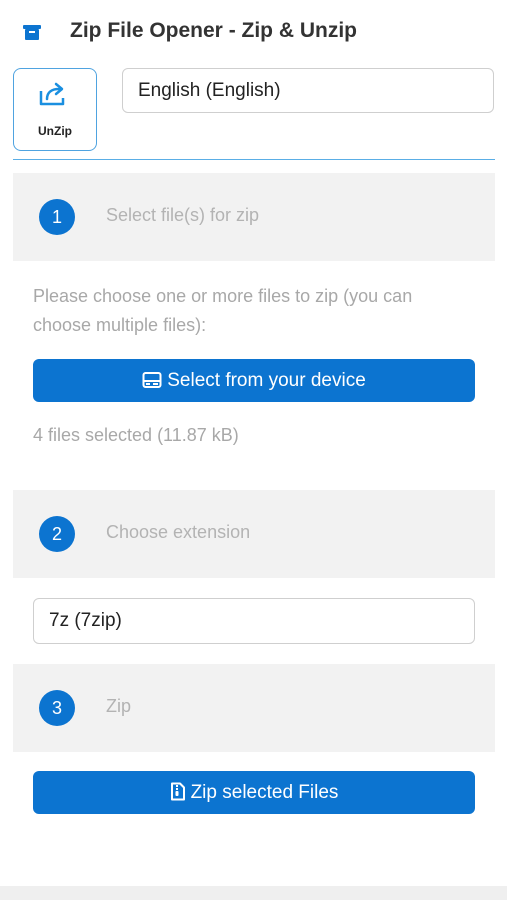 This screenshot has width=507, height=900. I want to click on share-export-icon, so click(53, 94).